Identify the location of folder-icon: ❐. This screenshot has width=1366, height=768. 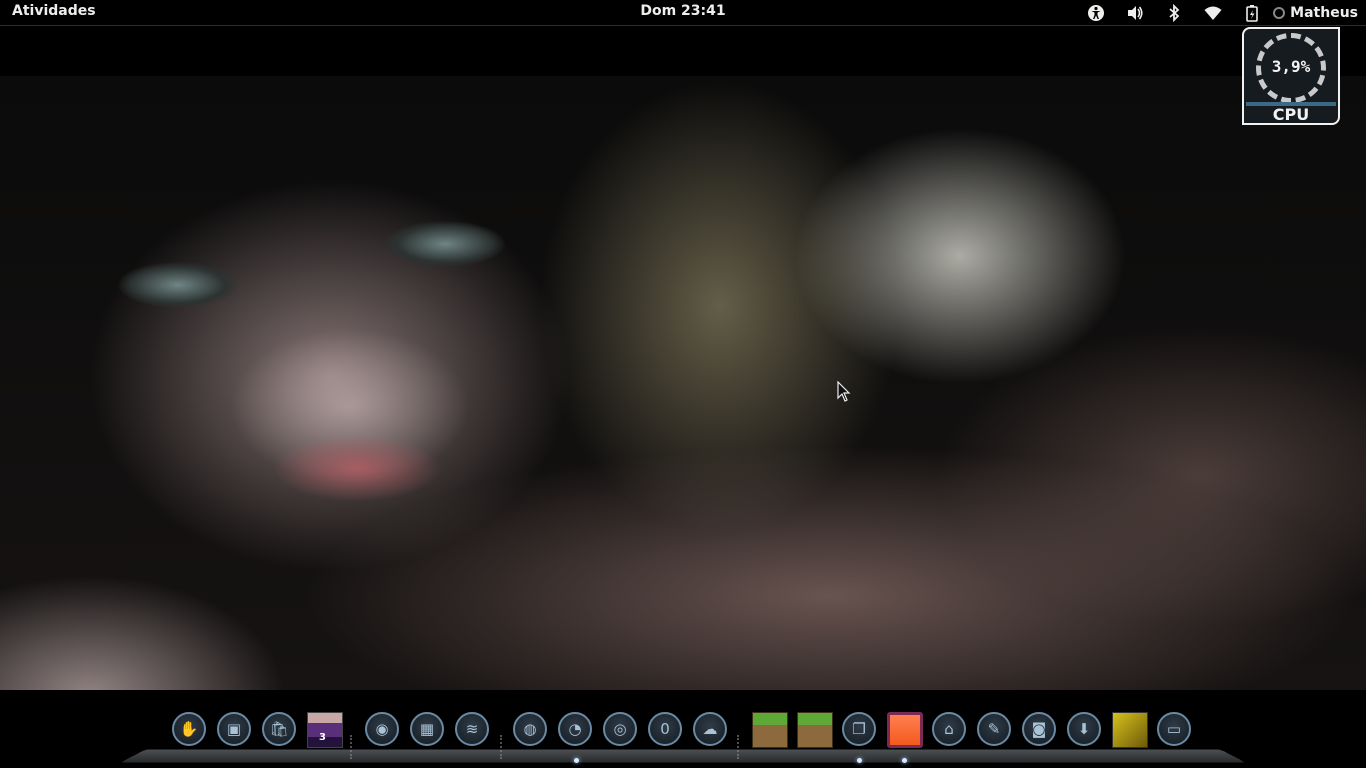
(859, 729).